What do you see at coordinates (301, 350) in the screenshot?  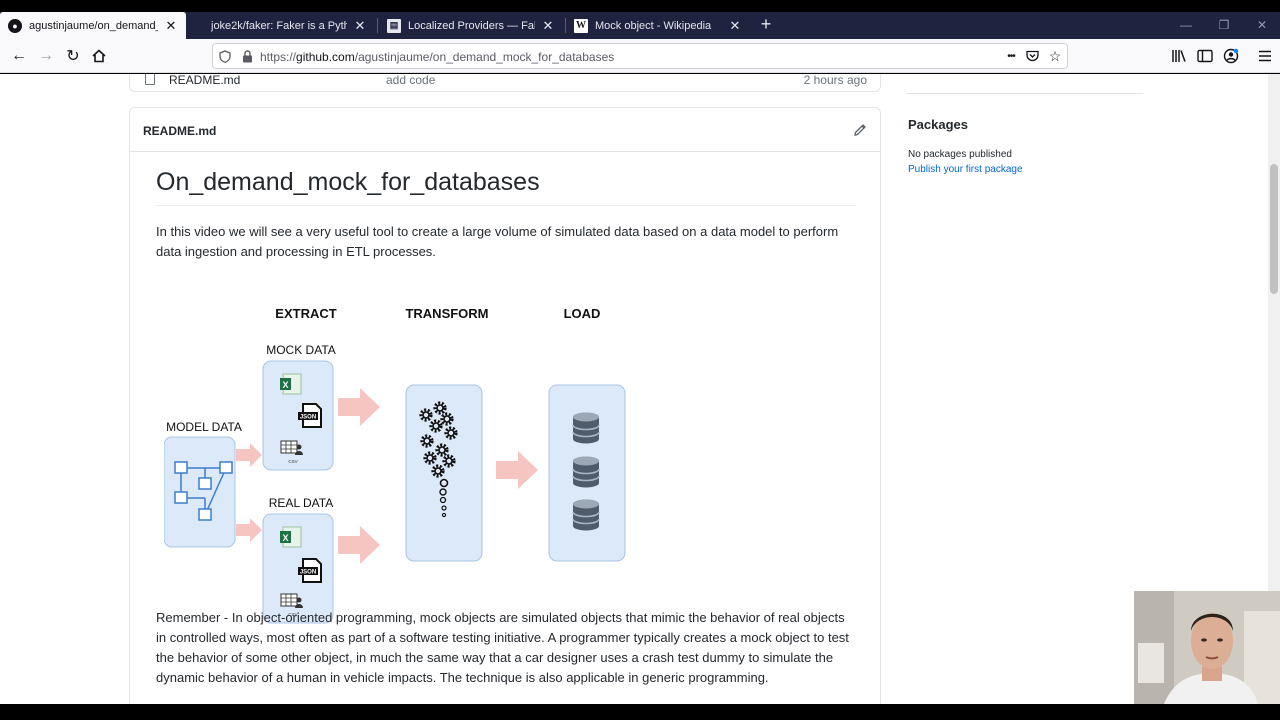 I see `mock-data-label: MOCK DATA` at bounding box center [301, 350].